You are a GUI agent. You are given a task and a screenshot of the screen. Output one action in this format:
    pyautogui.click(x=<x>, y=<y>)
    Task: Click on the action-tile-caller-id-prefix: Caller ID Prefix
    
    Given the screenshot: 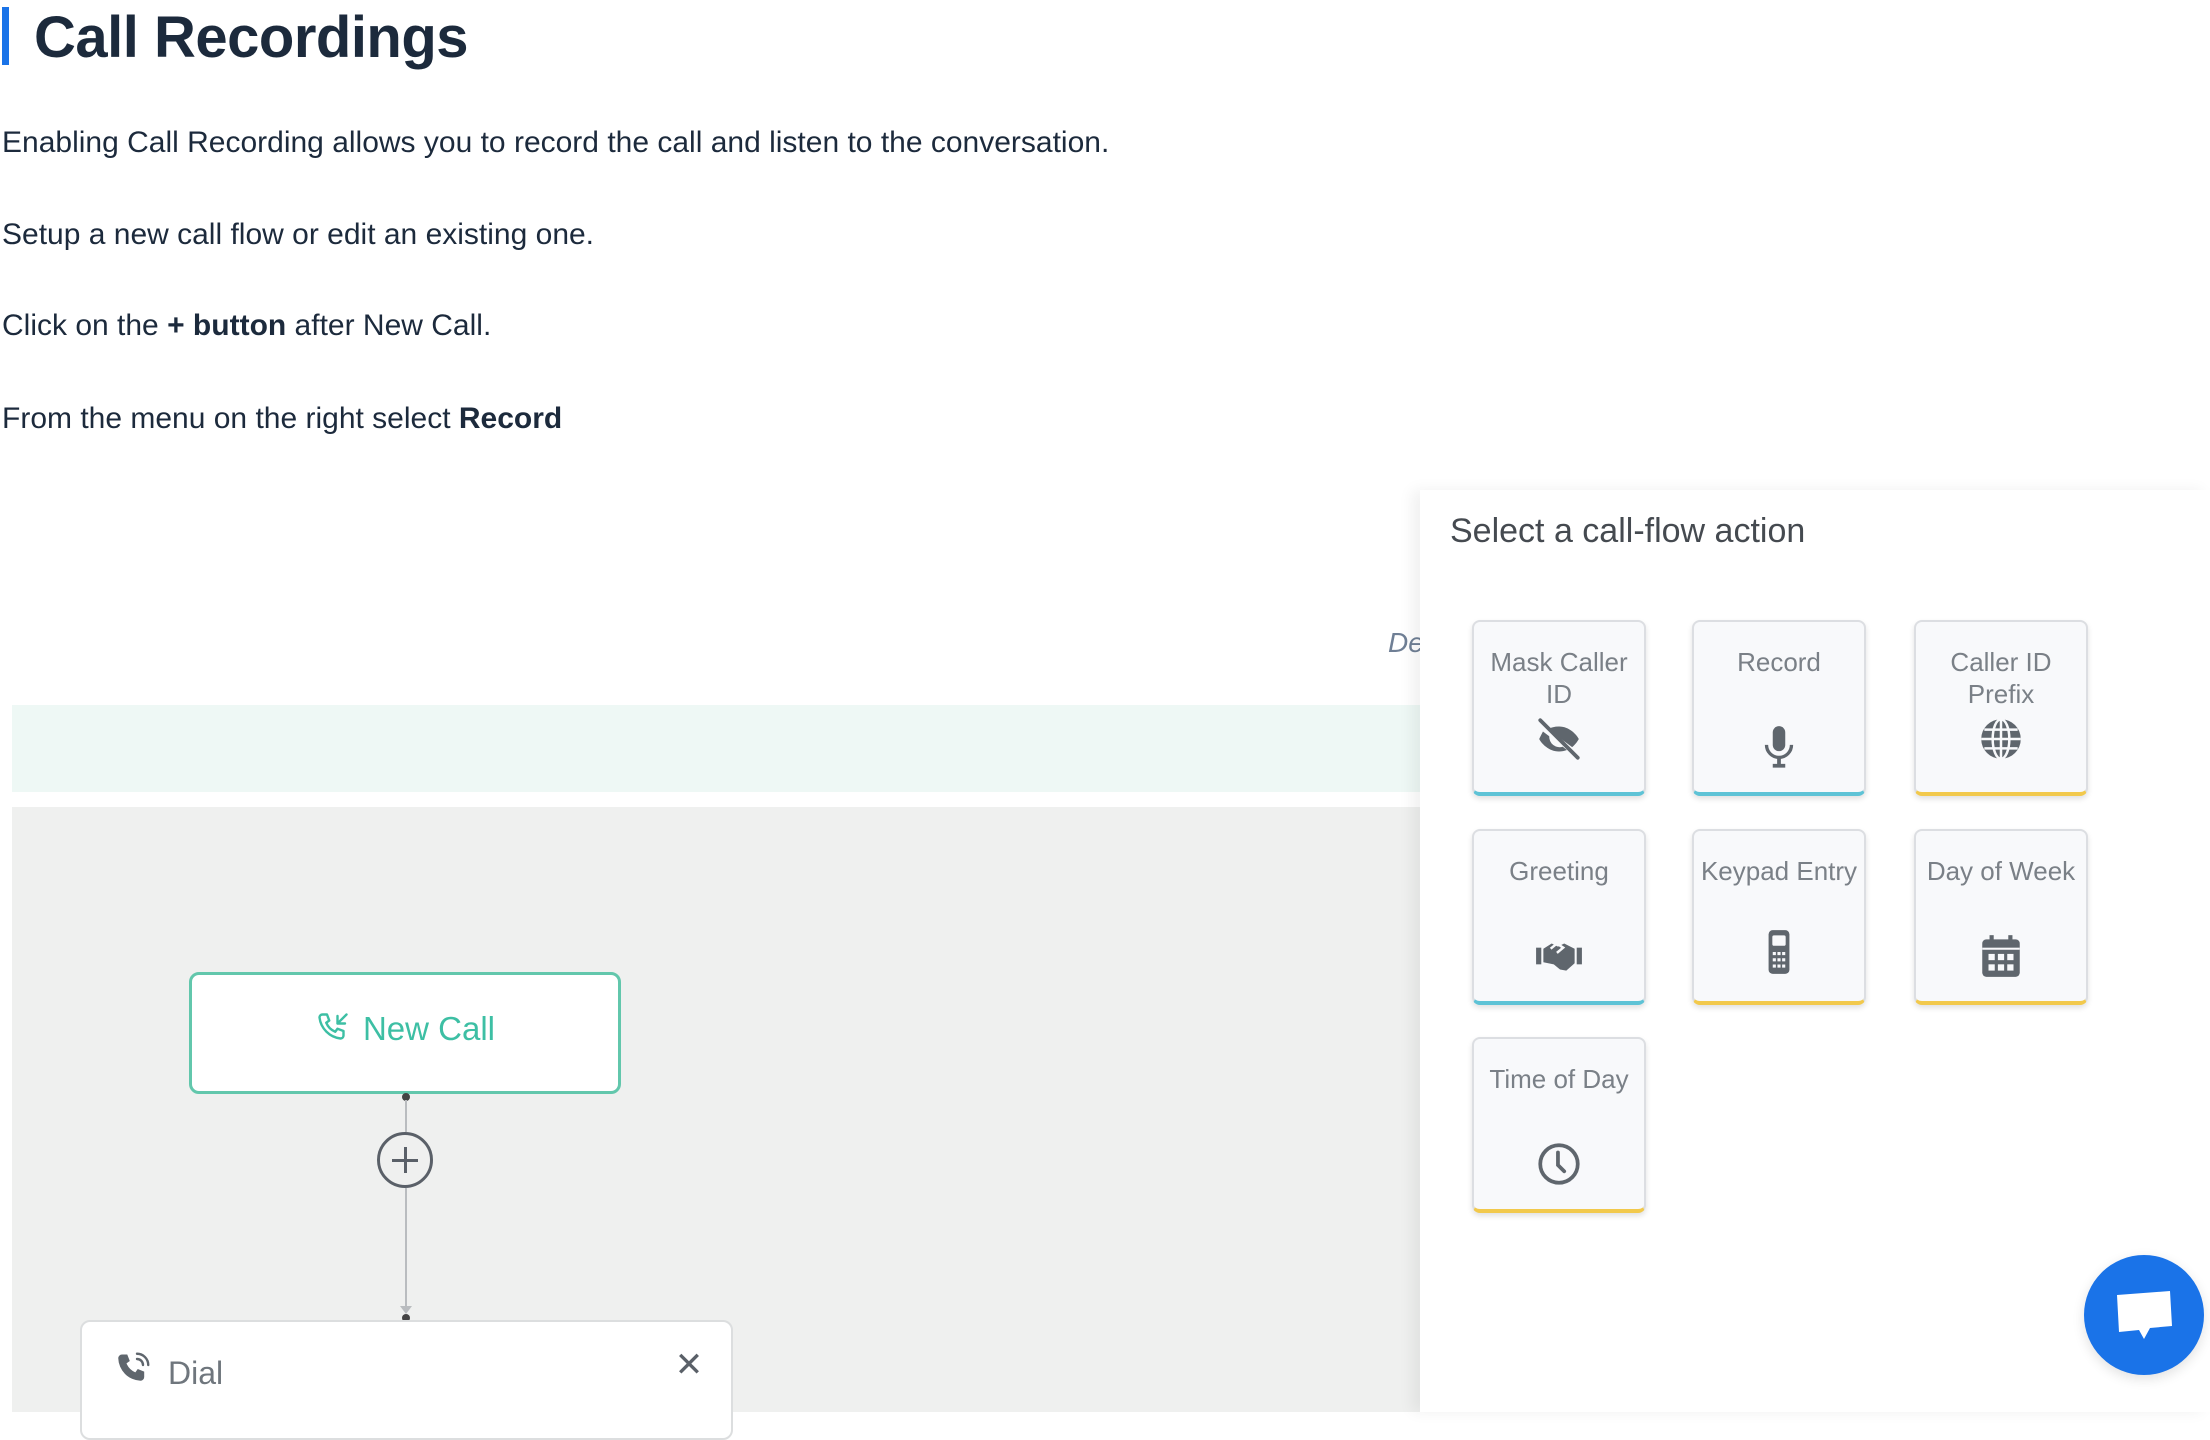 What is the action you would take?
    pyautogui.click(x=2001, y=708)
    